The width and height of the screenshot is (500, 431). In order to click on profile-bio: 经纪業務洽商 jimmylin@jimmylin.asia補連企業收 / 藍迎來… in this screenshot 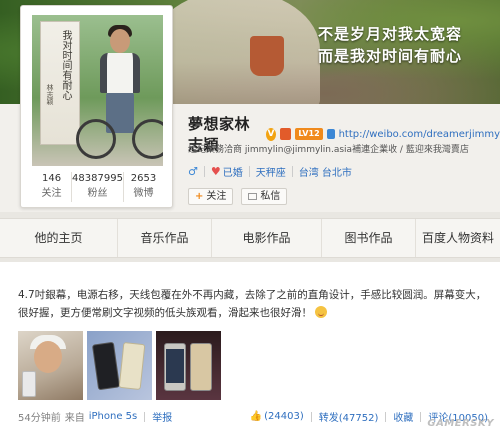, I will do `click(328, 150)`.